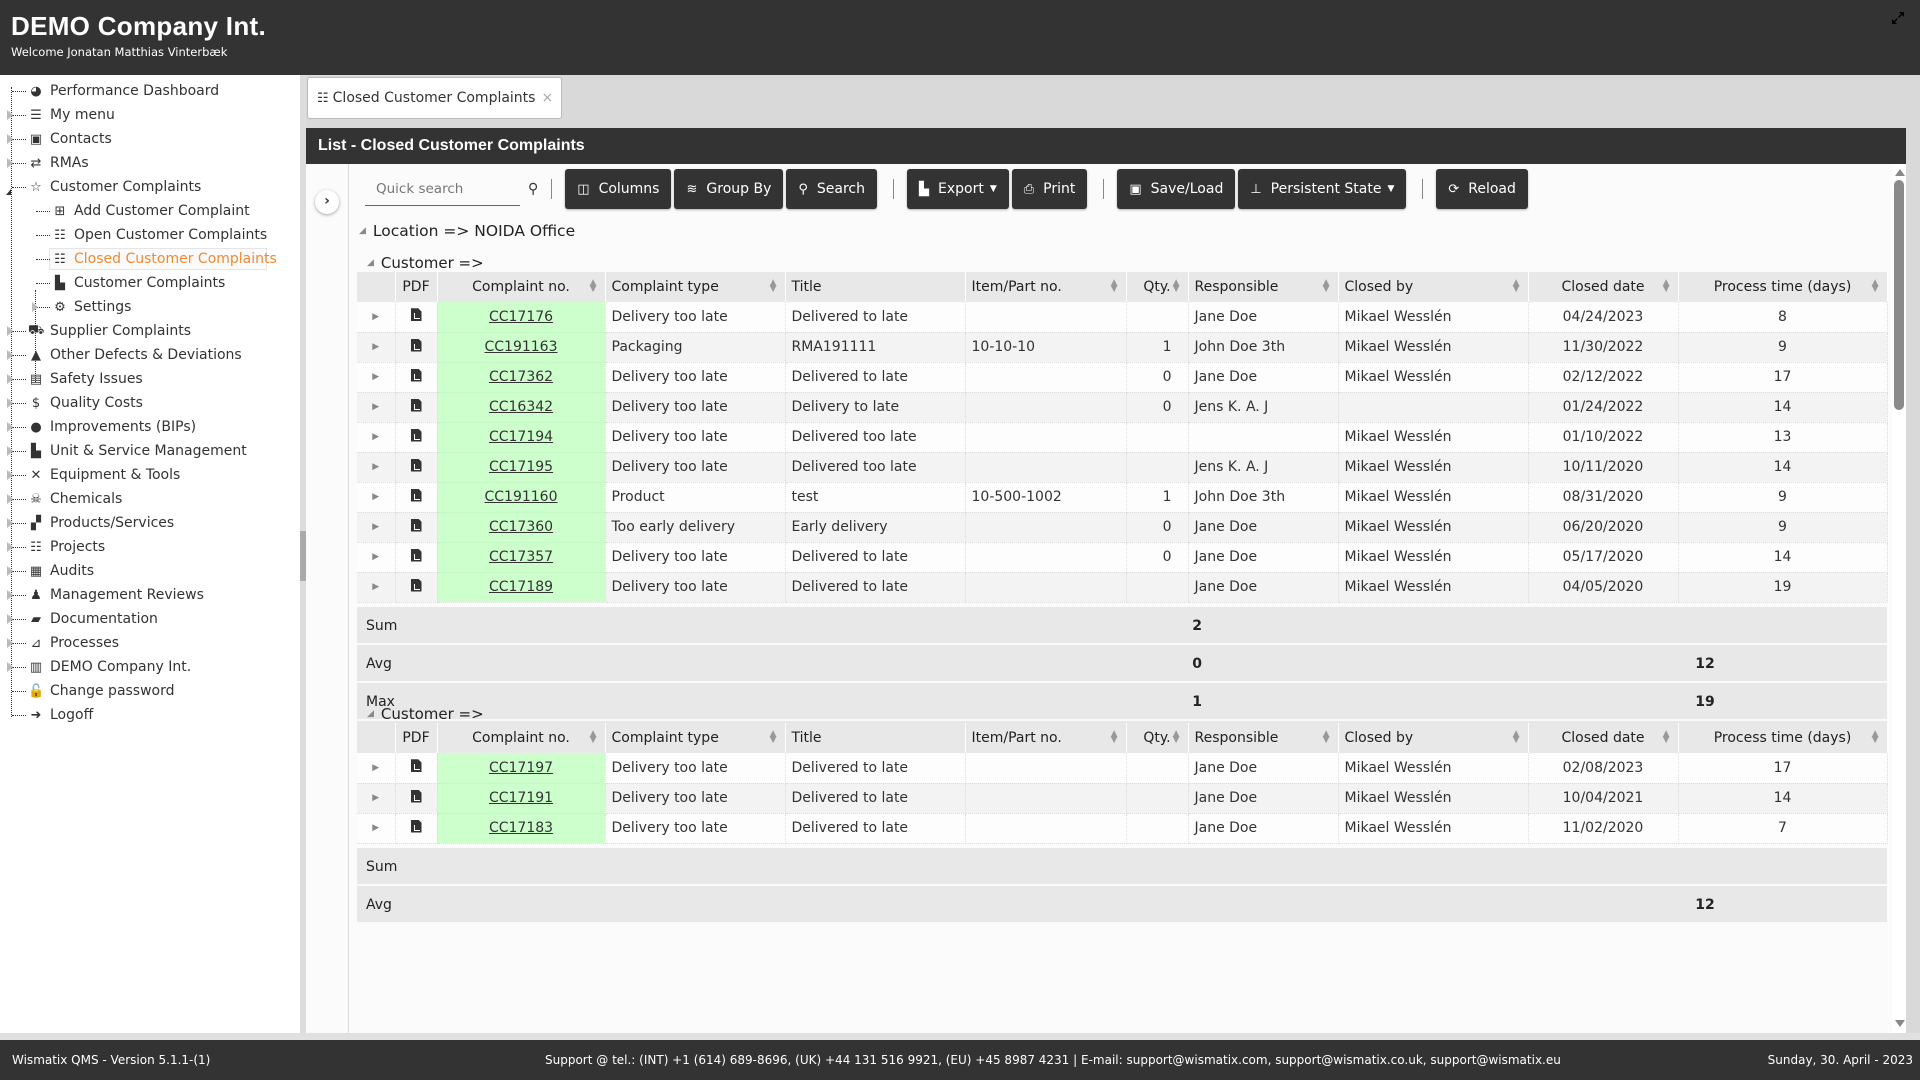 The height and width of the screenshot is (1080, 1920). Describe the element at coordinates (547, 98) in the screenshot. I see `close-icon: ×` at that location.